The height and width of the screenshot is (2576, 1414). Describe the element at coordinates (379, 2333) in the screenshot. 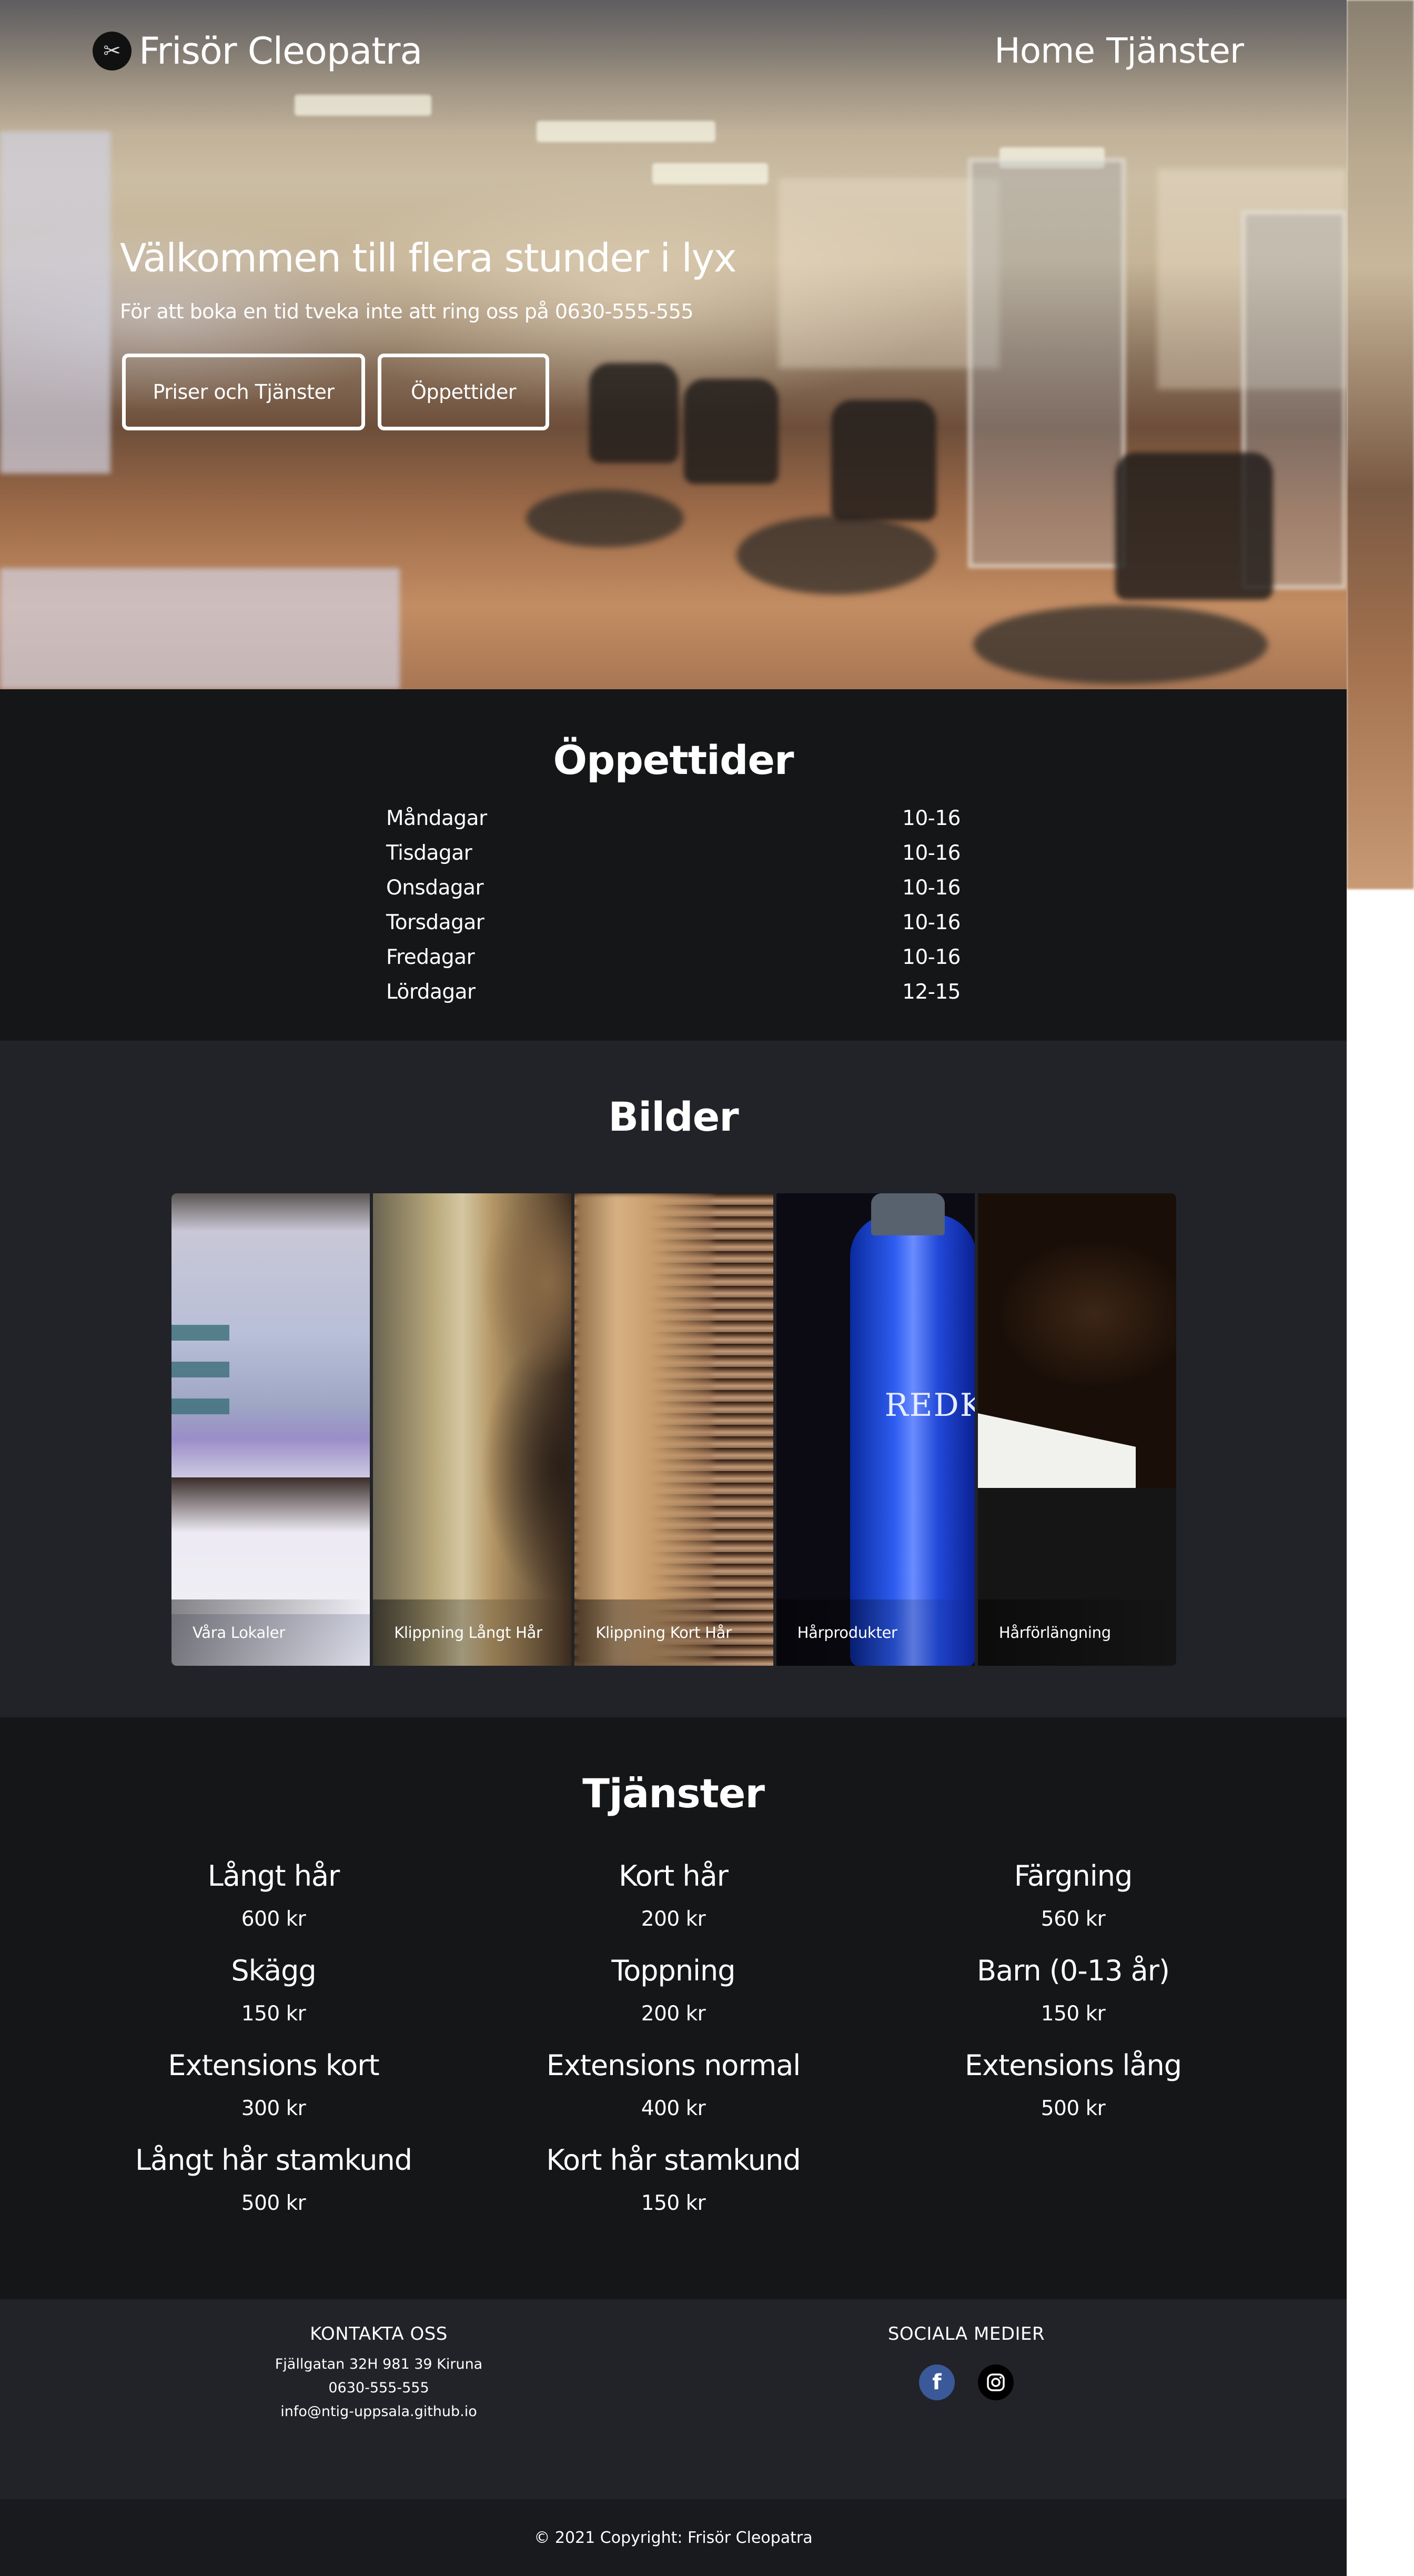

I see `contact-title: KONTAKTA OSS` at that location.